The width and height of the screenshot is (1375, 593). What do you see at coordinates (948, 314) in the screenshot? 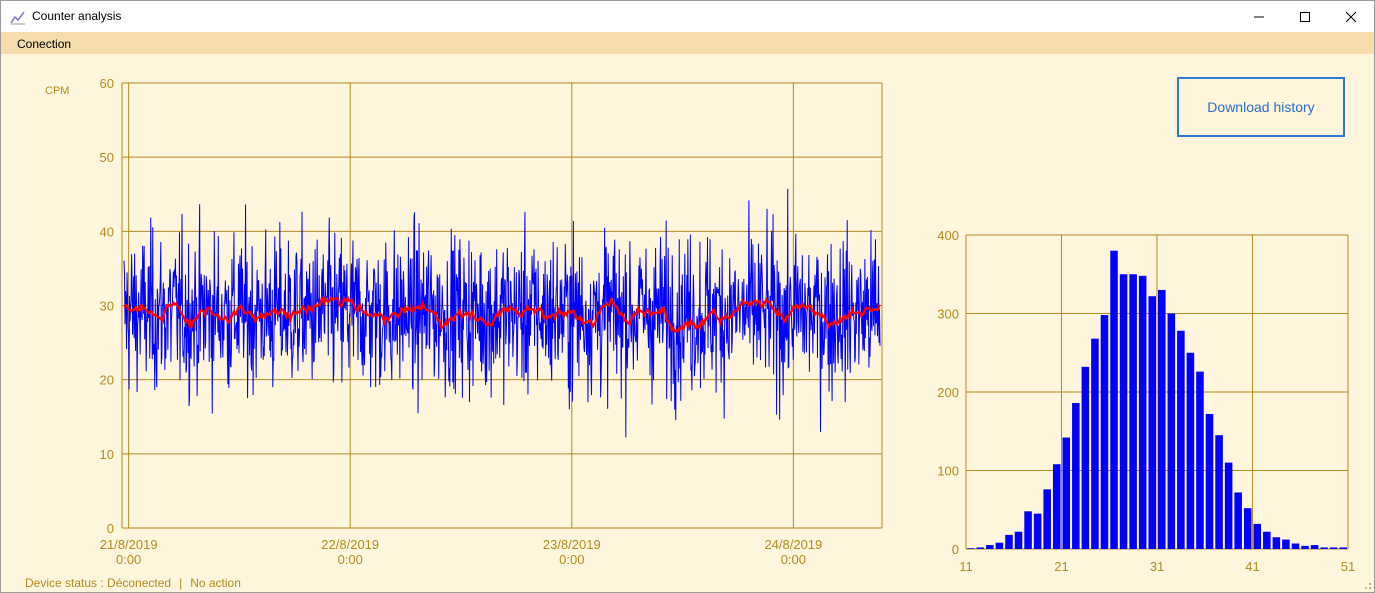
I see `hist-y-tick-label: 300` at bounding box center [948, 314].